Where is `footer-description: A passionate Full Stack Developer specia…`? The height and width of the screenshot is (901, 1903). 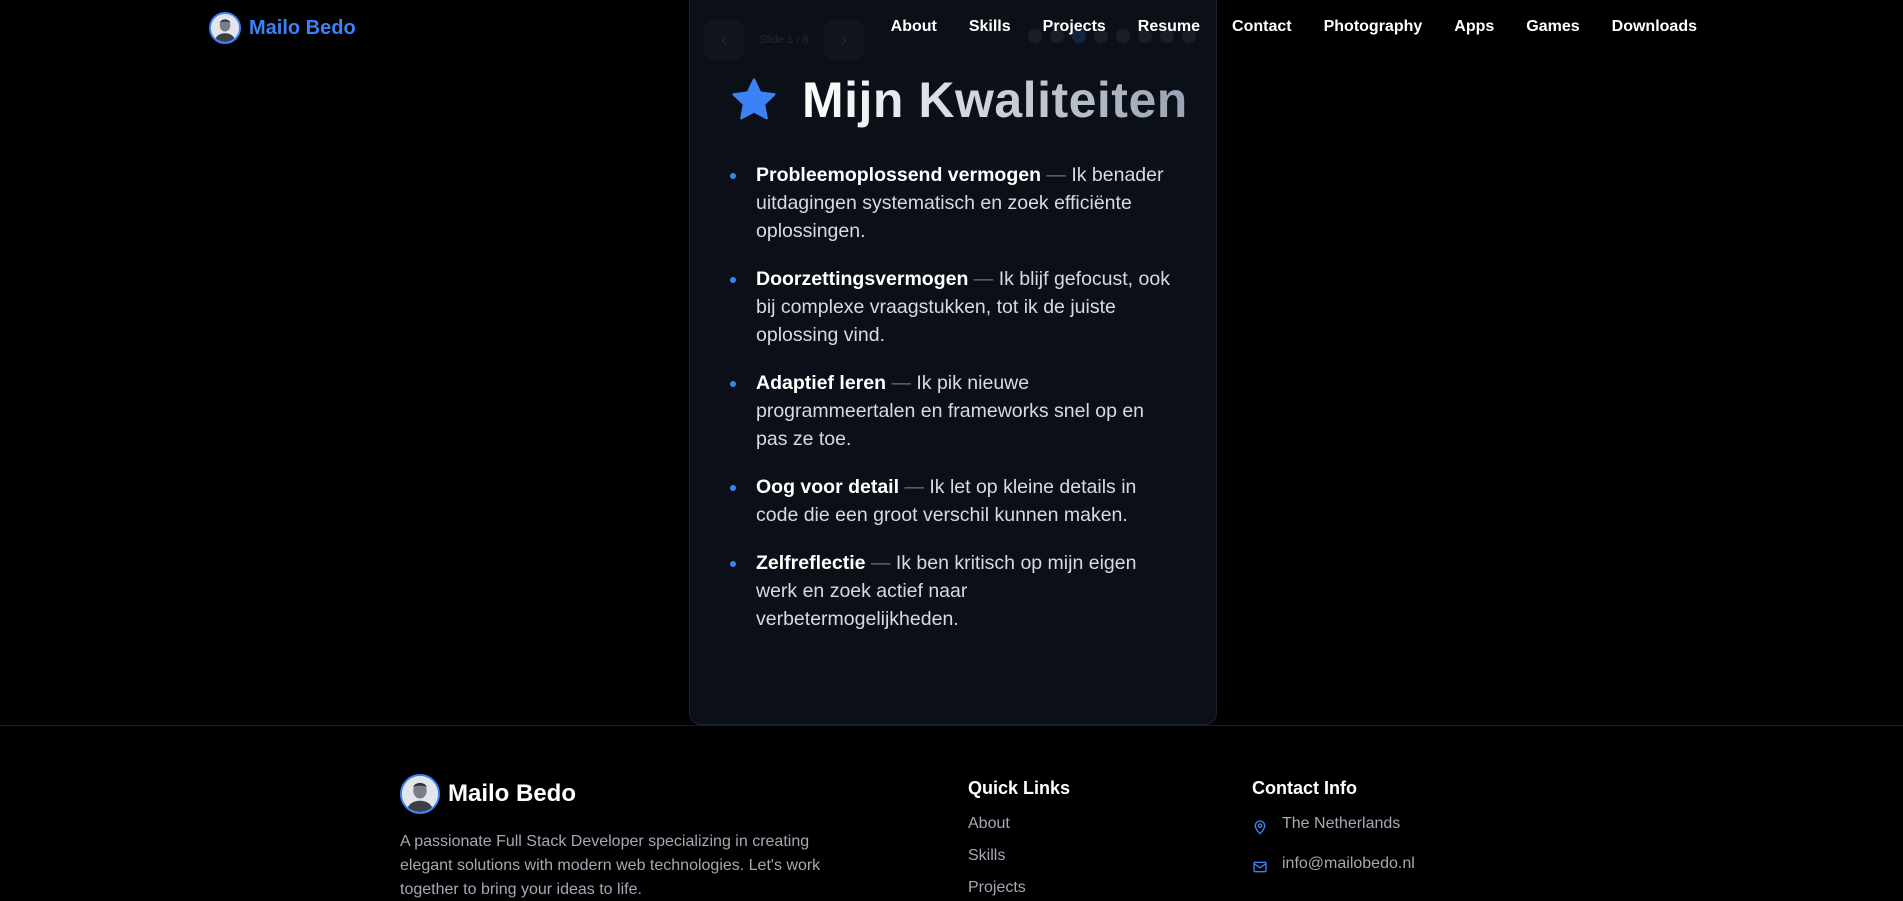 footer-description: A passionate Full Stack Developer specia… is located at coordinates (610, 865).